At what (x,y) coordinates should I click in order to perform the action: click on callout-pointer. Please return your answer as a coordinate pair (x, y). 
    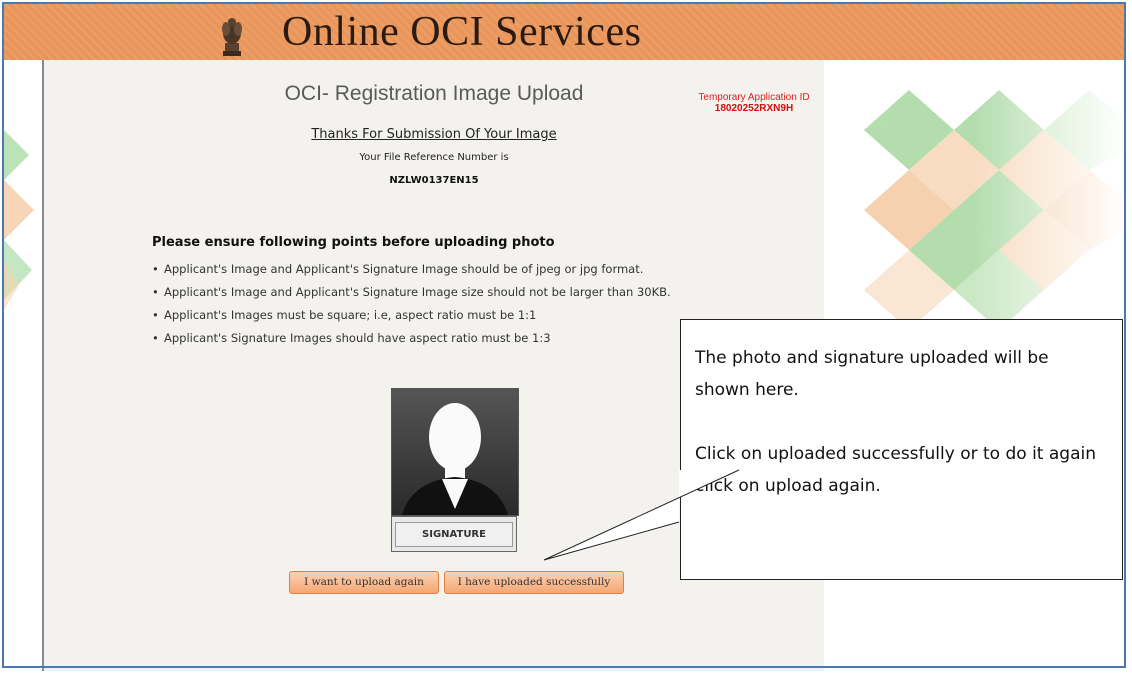
    Looking at the image, I should click on (641, 515).